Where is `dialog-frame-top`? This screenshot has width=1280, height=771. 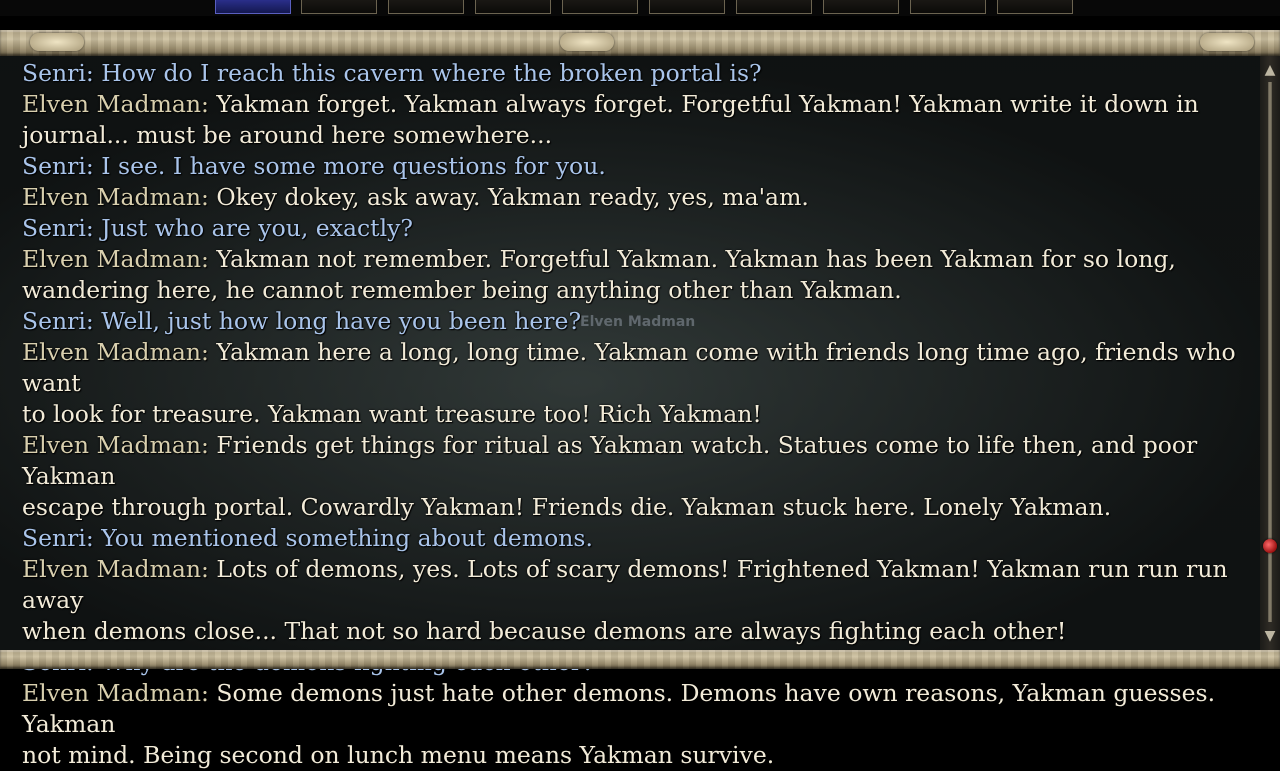 dialog-frame-top is located at coordinates (640, 43).